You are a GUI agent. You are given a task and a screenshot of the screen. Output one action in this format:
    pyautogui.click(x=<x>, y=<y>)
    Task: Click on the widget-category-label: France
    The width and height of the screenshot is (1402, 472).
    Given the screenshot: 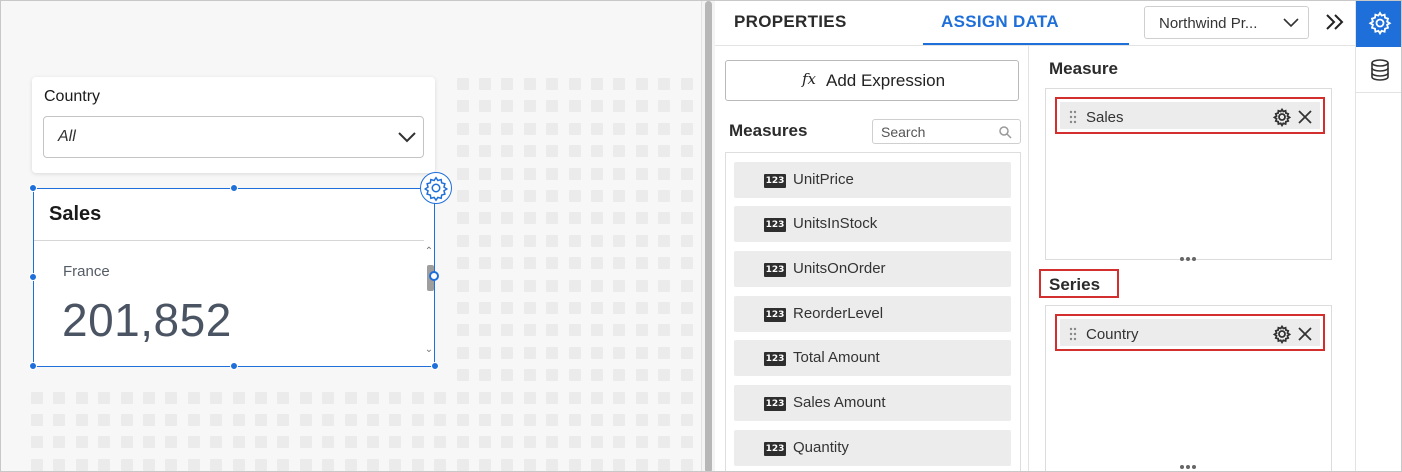 What is the action you would take?
    pyautogui.click(x=86, y=271)
    